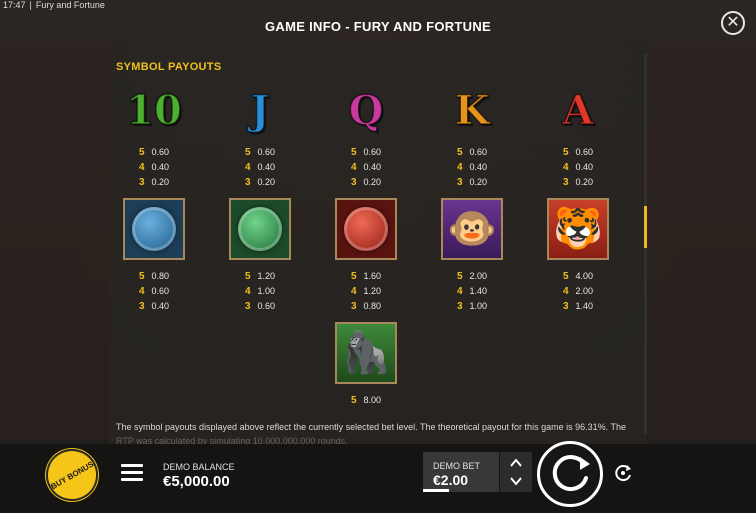 This screenshot has height=513, width=756. I want to click on symbol-card-tiger: 🐯 5 4.00 4 2.00 3 1.40, so click(578, 256).